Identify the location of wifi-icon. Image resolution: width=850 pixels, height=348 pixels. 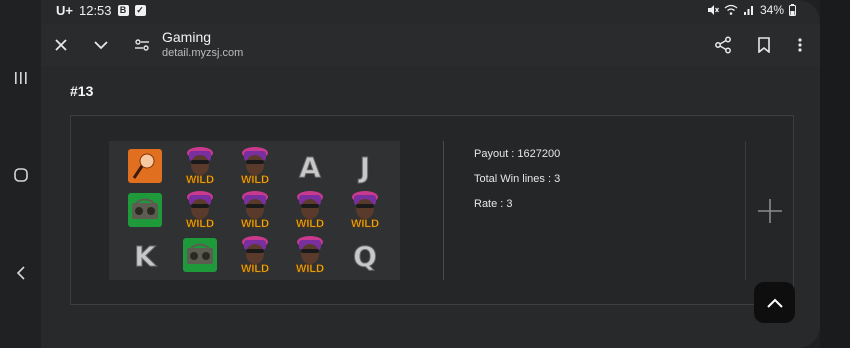
(731, 9).